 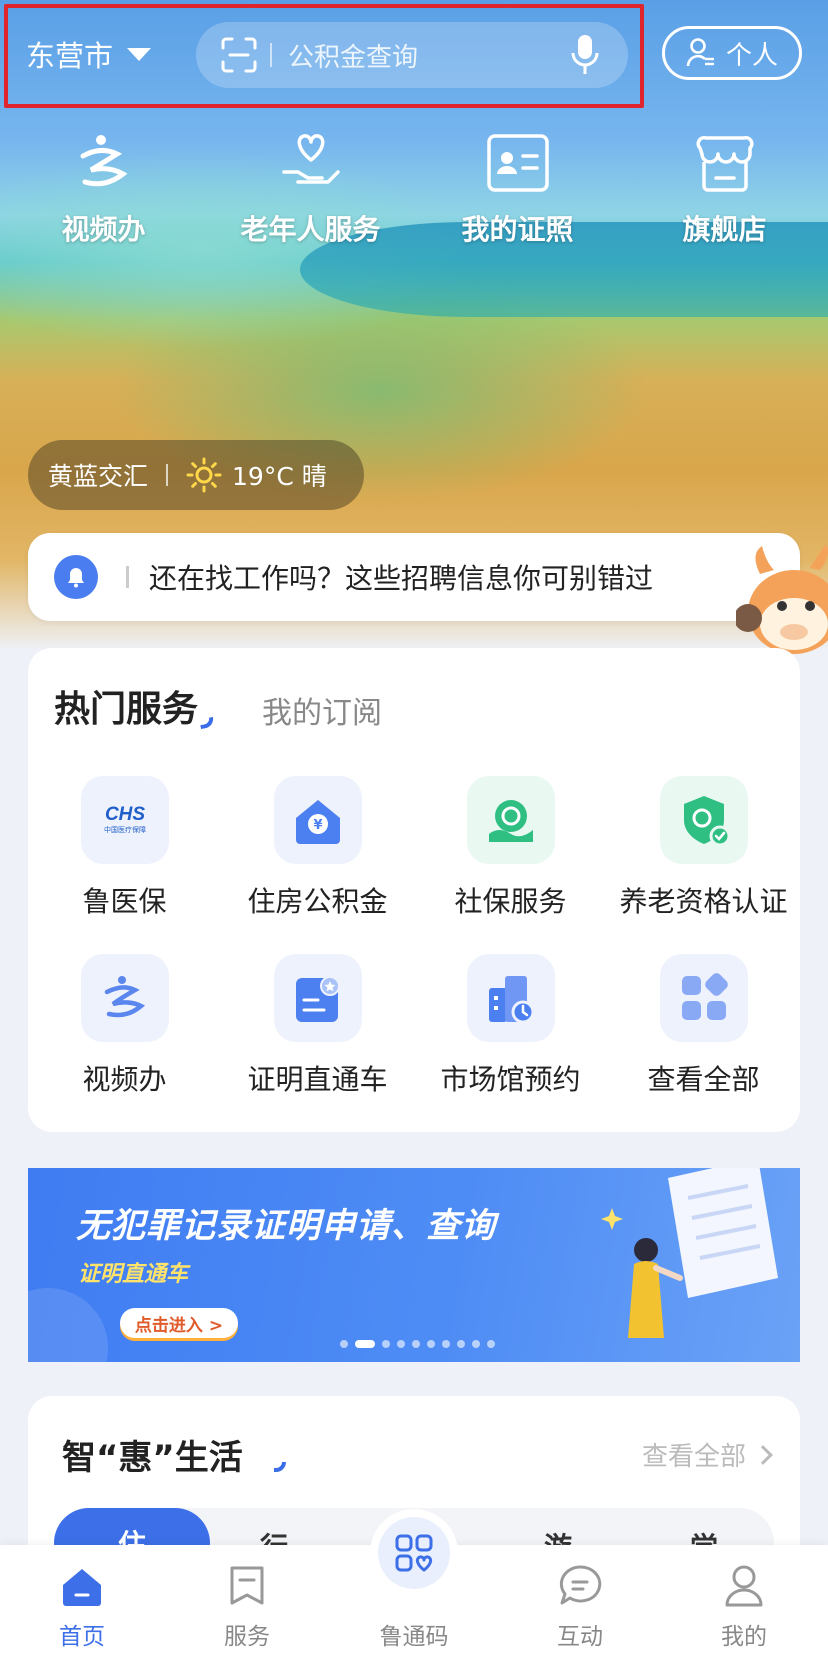 I want to click on city-label: 东营市, so click(x=70, y=56).